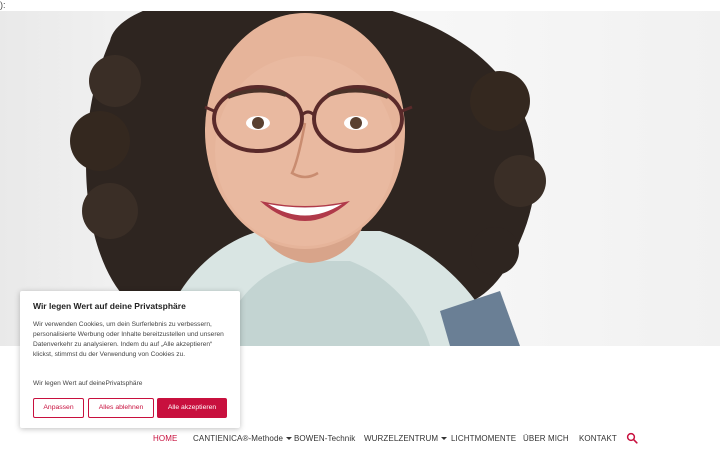  I want to click on nav-label-lichtmomente: LICHTMOMENTE, so click(484, 438).